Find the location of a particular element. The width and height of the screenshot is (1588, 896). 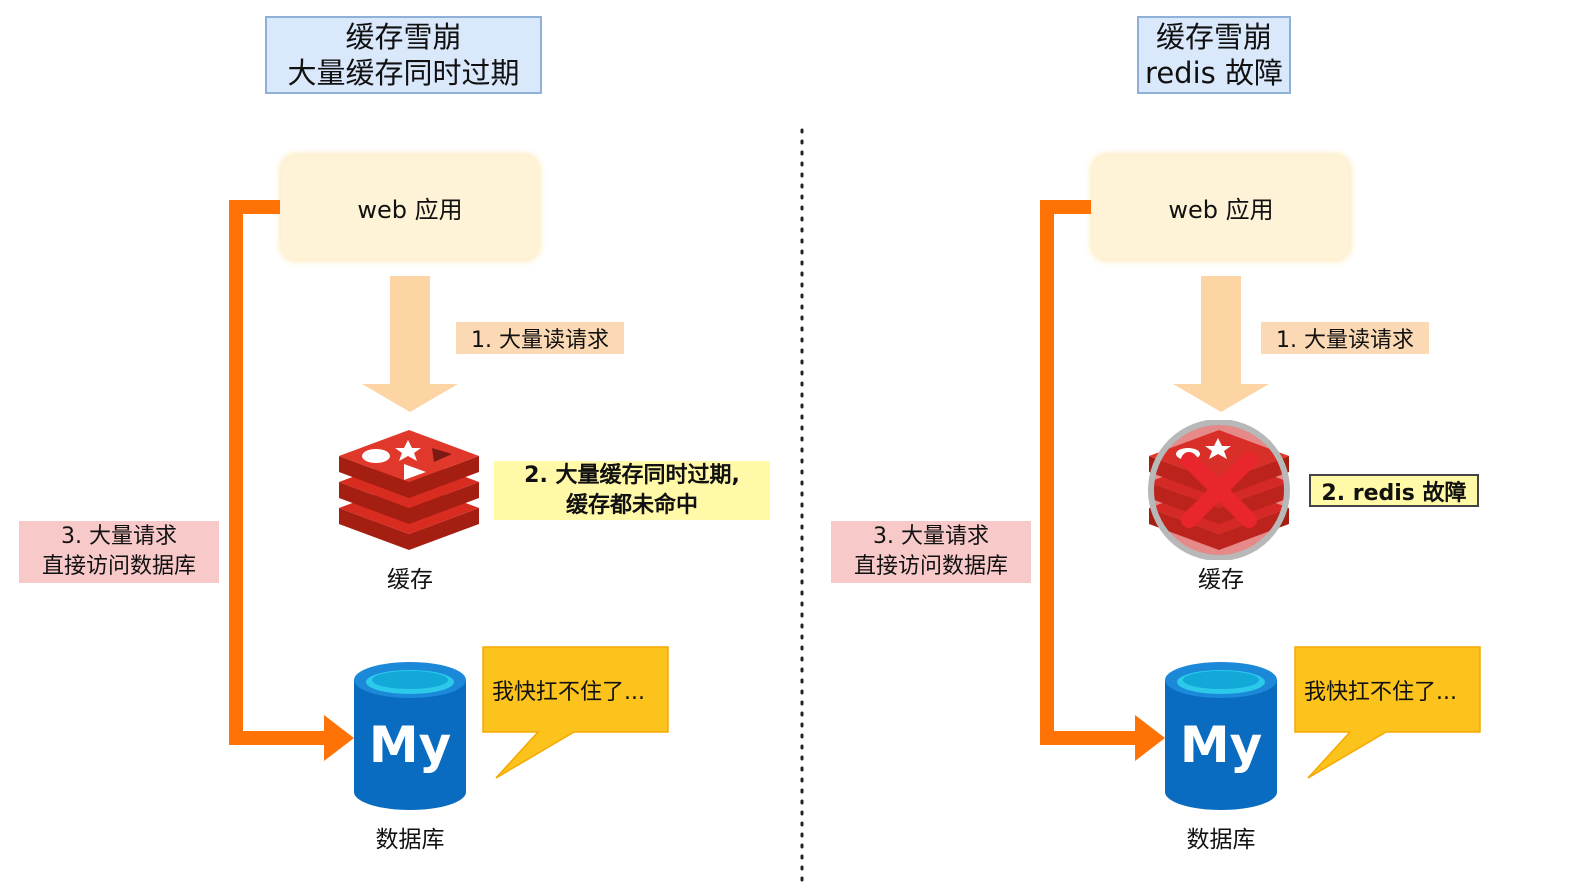

right-read-request-arrow is located at coordinates (1221, 344).